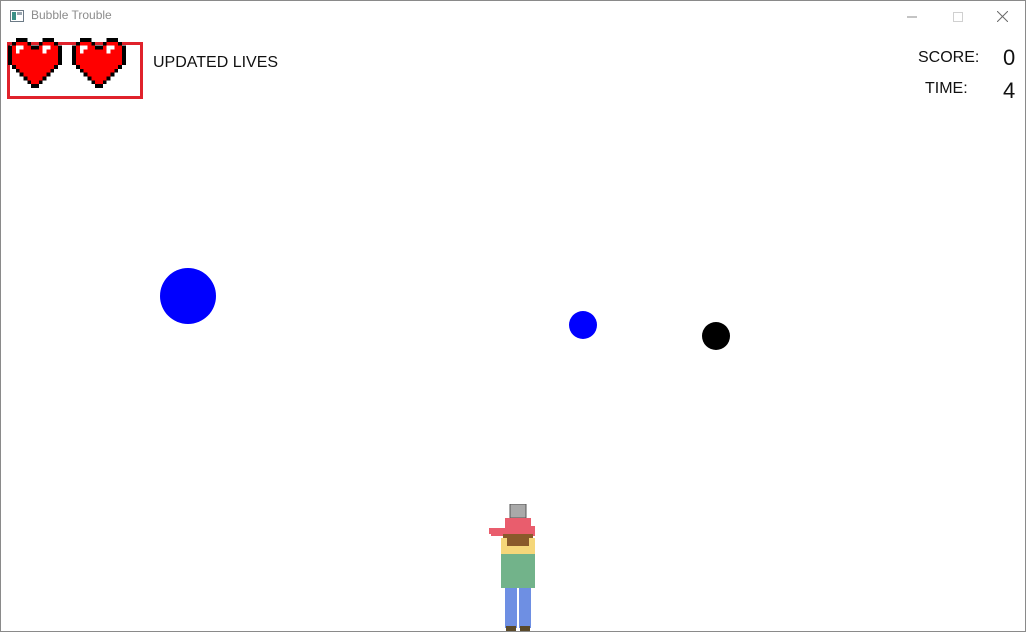  I want to click on ball-small-blue, so click(583, 325).